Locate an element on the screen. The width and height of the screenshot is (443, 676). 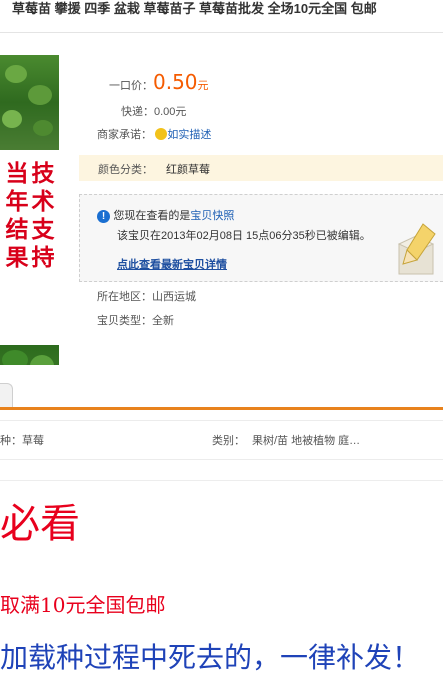
info-icon: ! is located at coordinates (103, 216).